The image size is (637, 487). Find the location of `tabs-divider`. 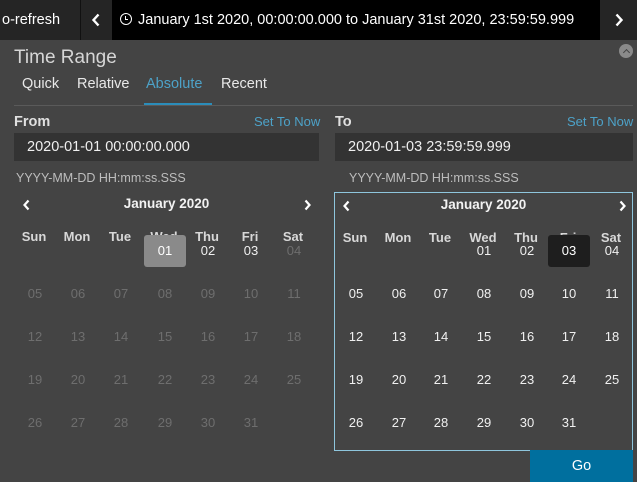

tabs-divider is located at coordinates (323, 105).